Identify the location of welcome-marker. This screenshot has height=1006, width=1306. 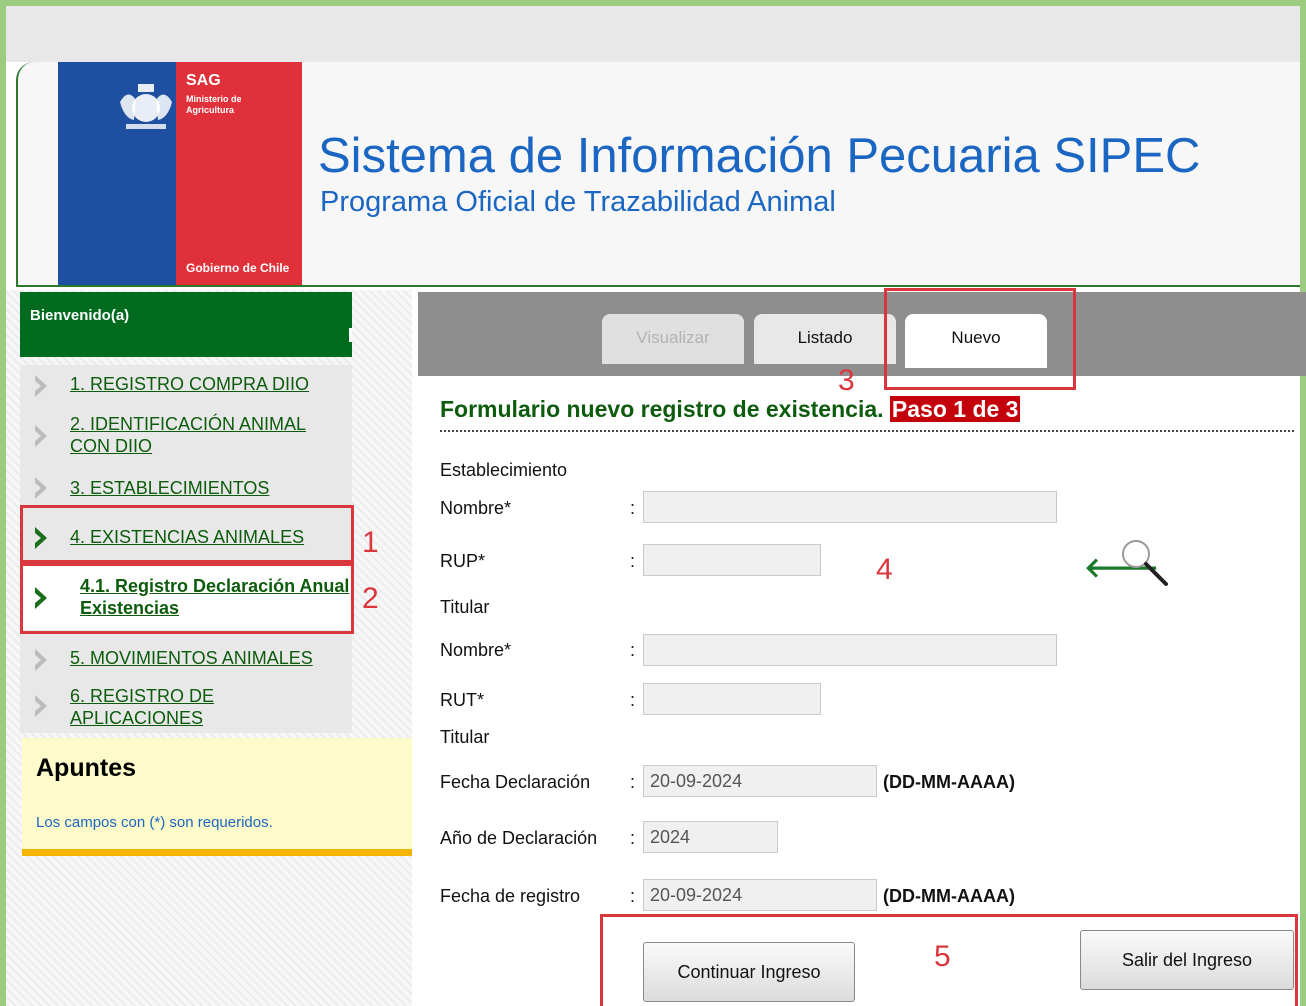
(350, 335).